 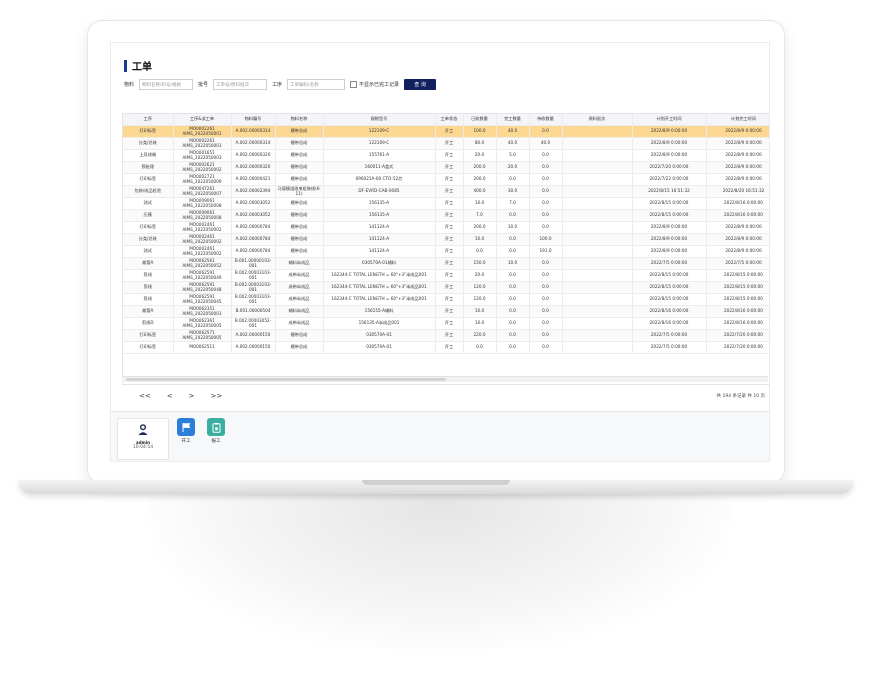 I want to click on step-input: 工单编码/名称, so click(x=316, y=84).